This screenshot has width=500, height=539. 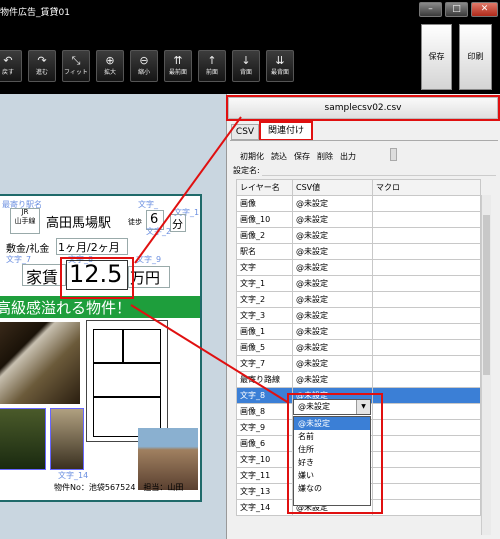 What do you see at coordinates (188, 190) in the screenshot?
I see `arrow-to-filename` at bounding box center [188, 190].